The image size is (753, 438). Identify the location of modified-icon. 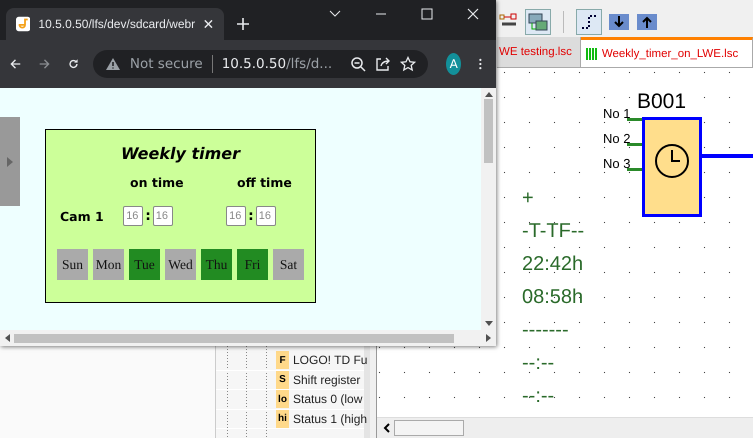
(592, 53).